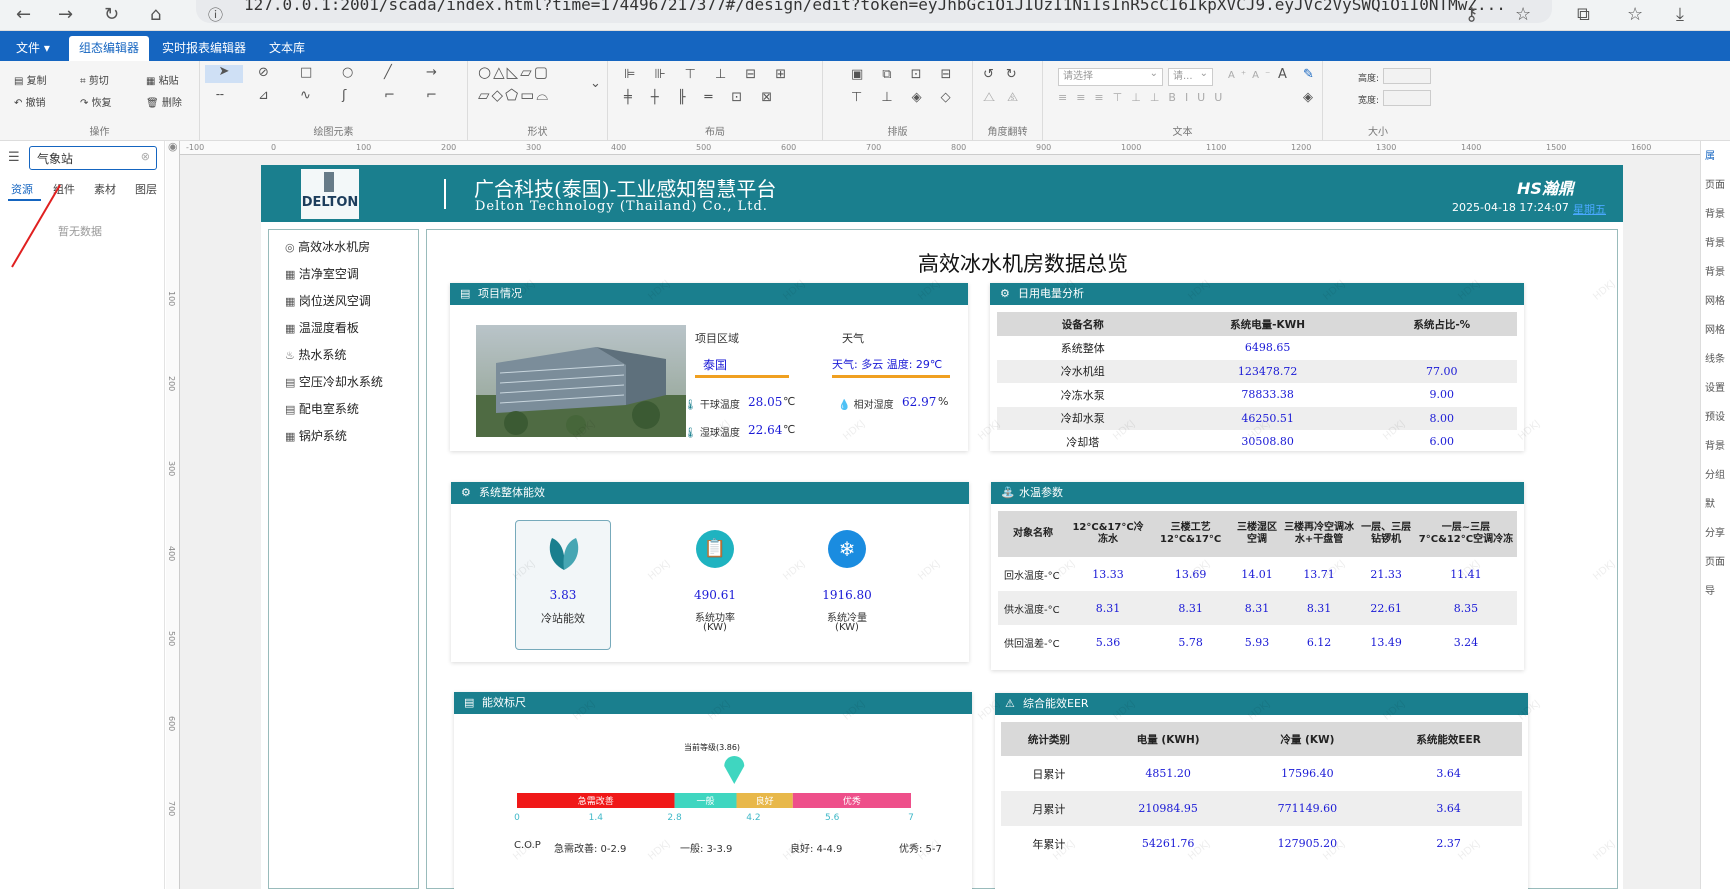 Image resolution: width=1730 pixels, height=889 pixels. Describe the element at coordinates (1006, 75) in the screenshot. I see `rotate-icons: ↺↻` at that location.